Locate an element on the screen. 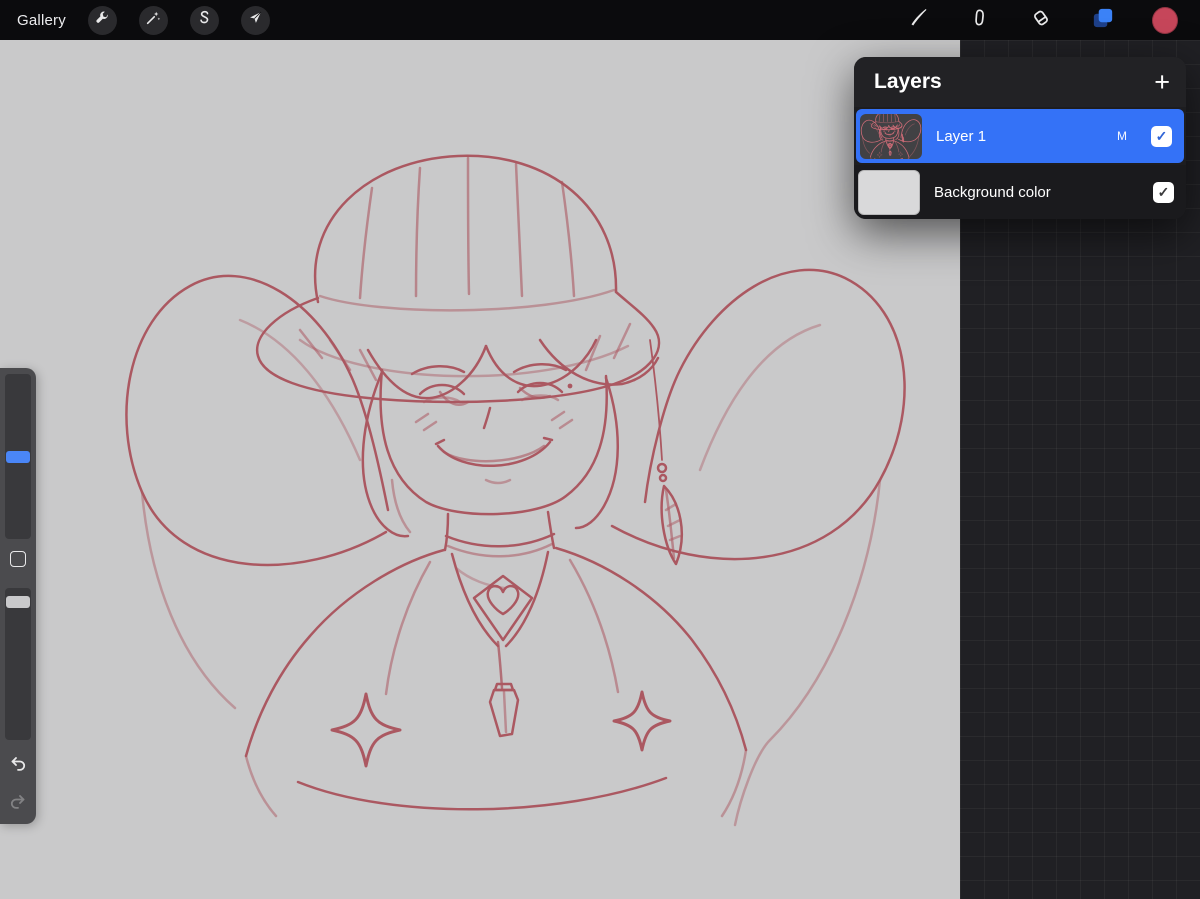 This screenshot has width=1200, height=899. top-toolbar: Gallery is located at coordinates (600, 20).